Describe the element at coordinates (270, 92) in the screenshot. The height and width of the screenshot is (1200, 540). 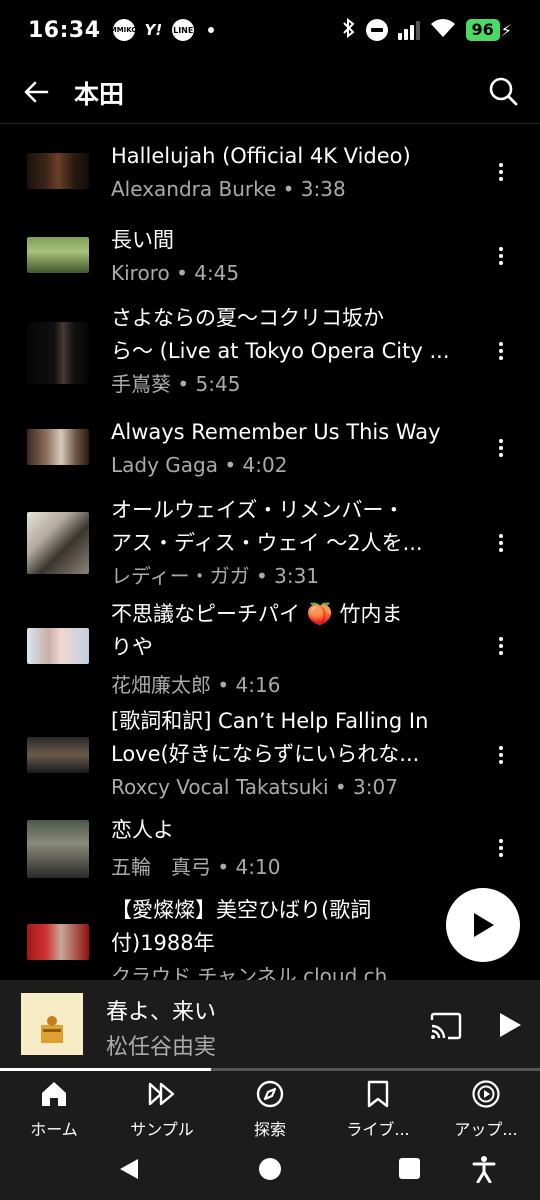
I see `app-bar: 本田` at that location.